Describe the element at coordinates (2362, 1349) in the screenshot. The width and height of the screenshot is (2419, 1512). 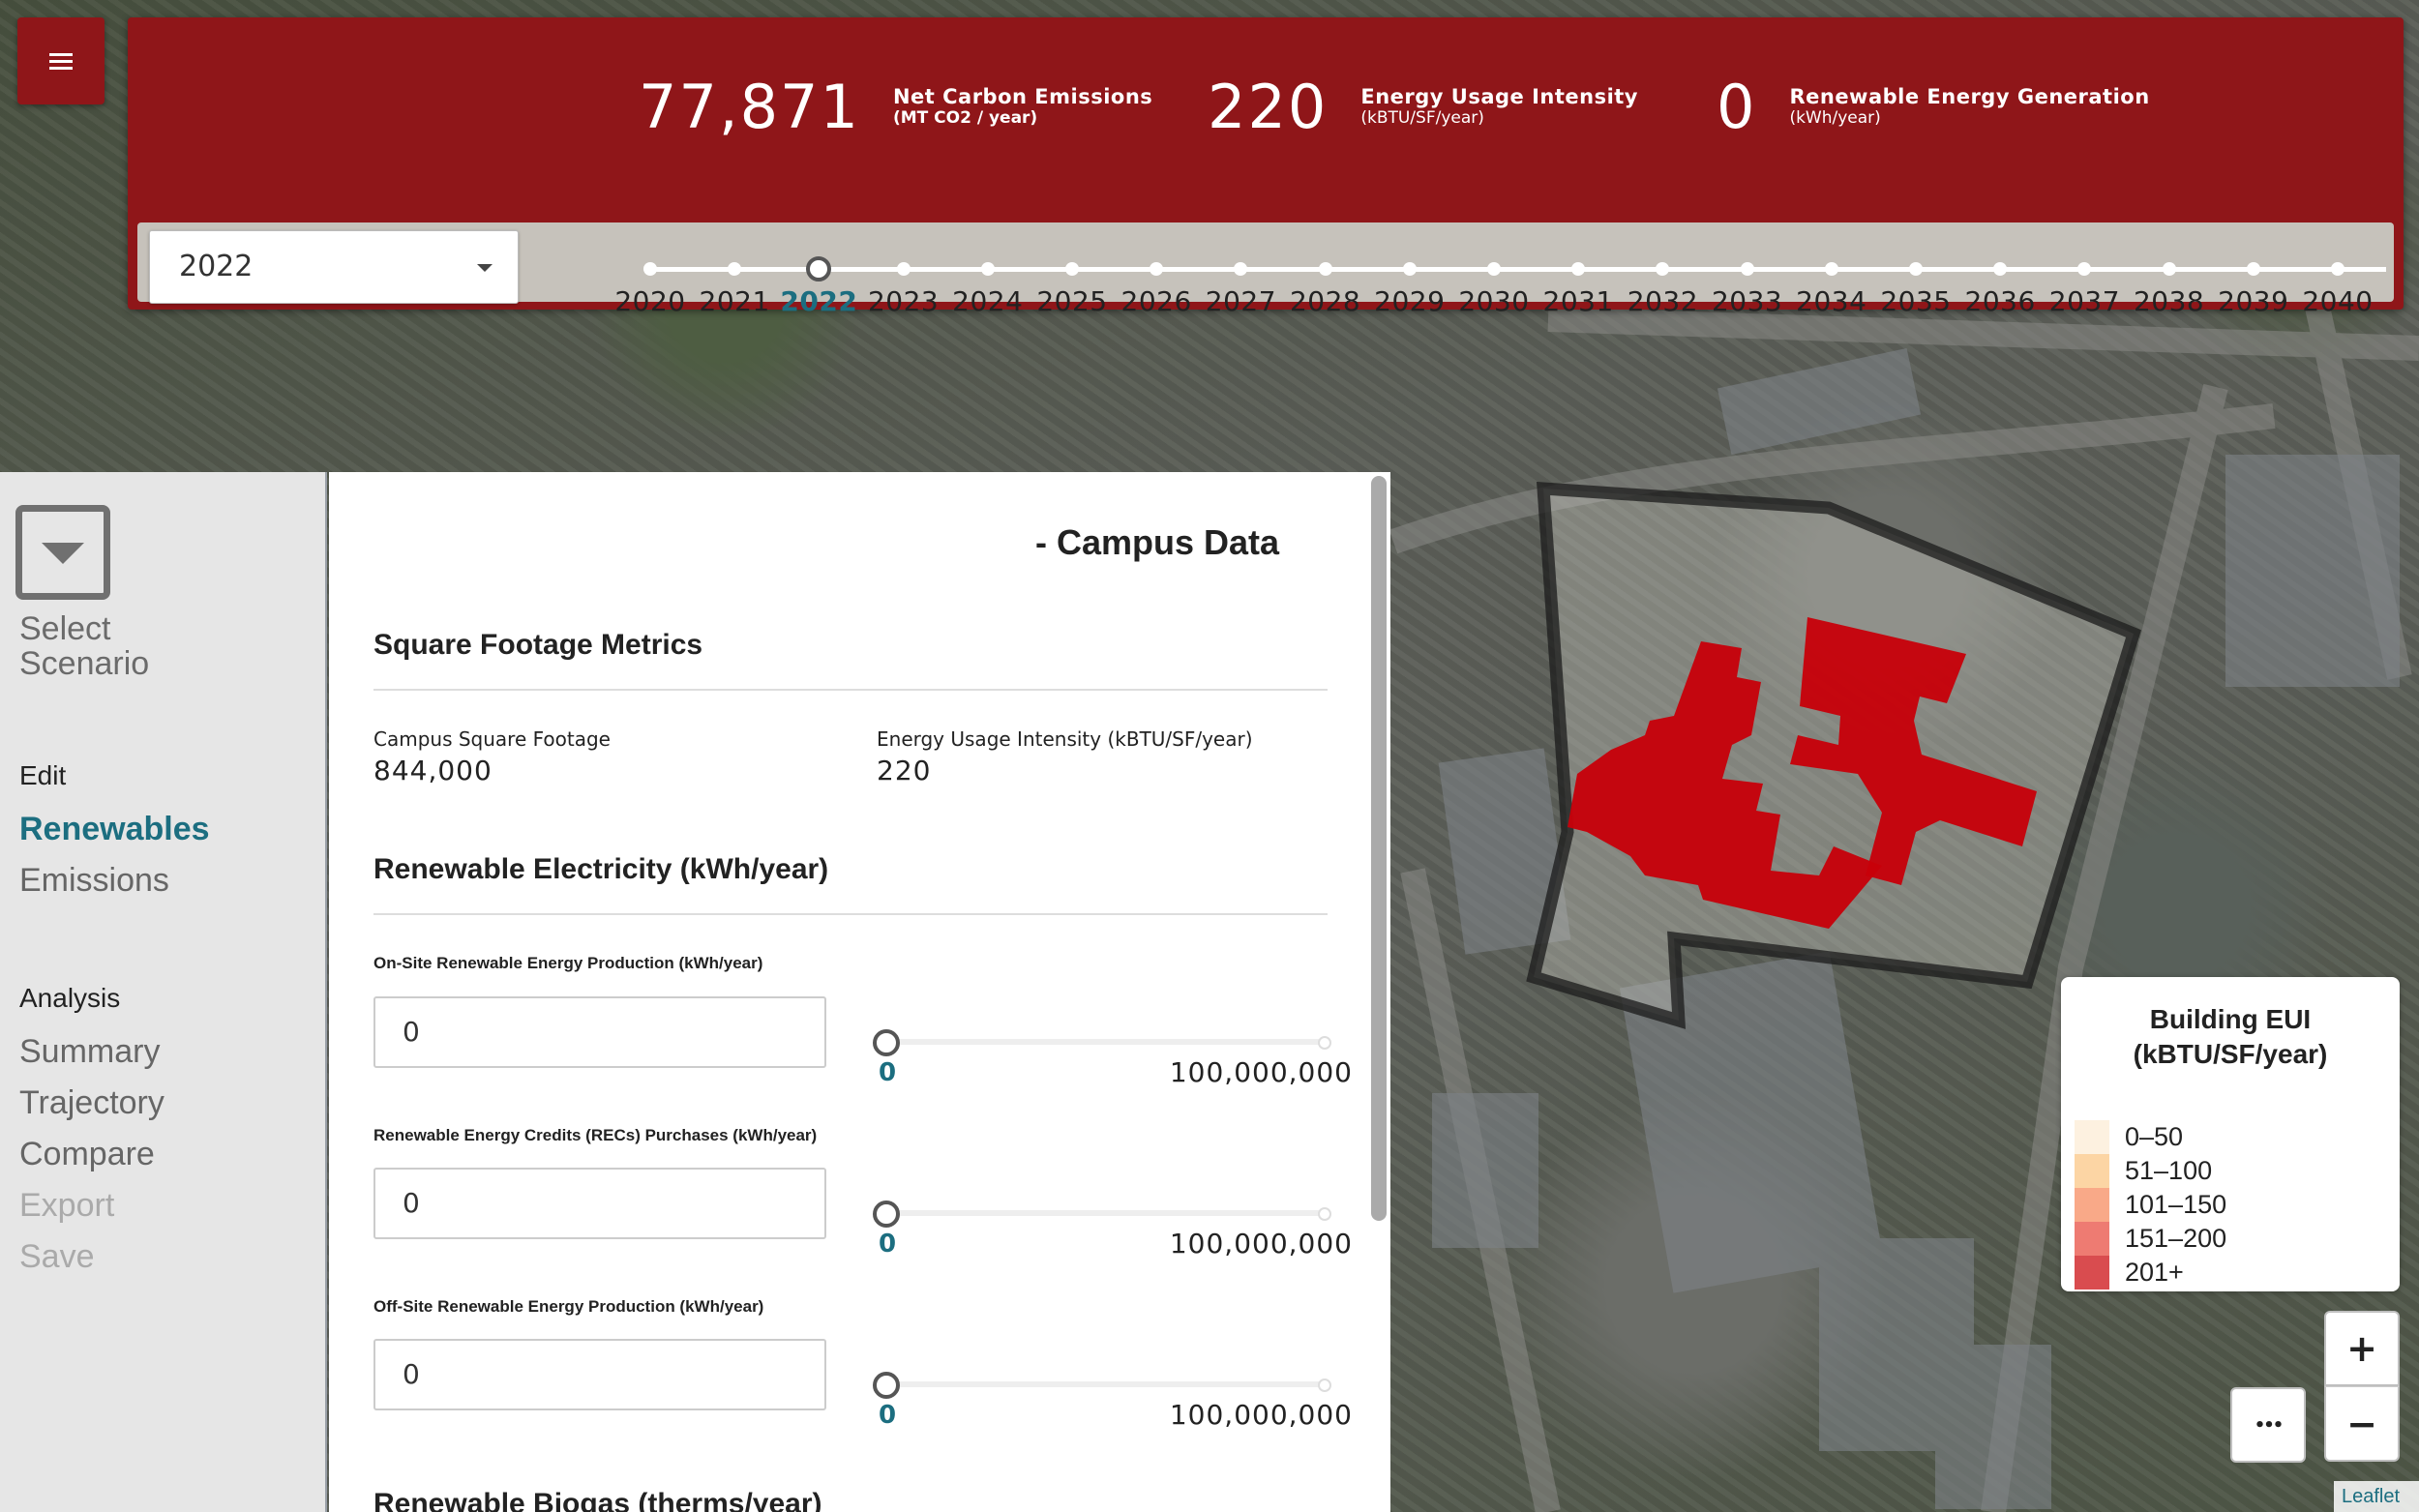
I see `zoom-in-button: +` at that location.